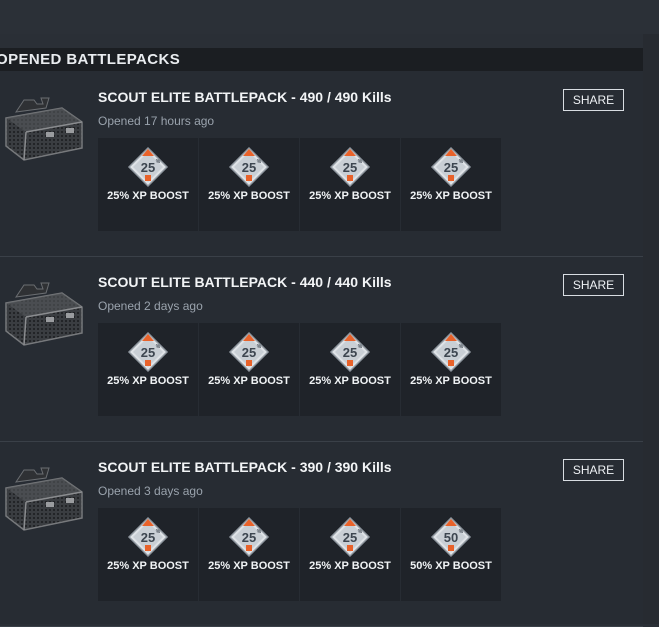 The width and height of the screenshot is (659, 627). I want to click on top-bar, so click(329, 17).